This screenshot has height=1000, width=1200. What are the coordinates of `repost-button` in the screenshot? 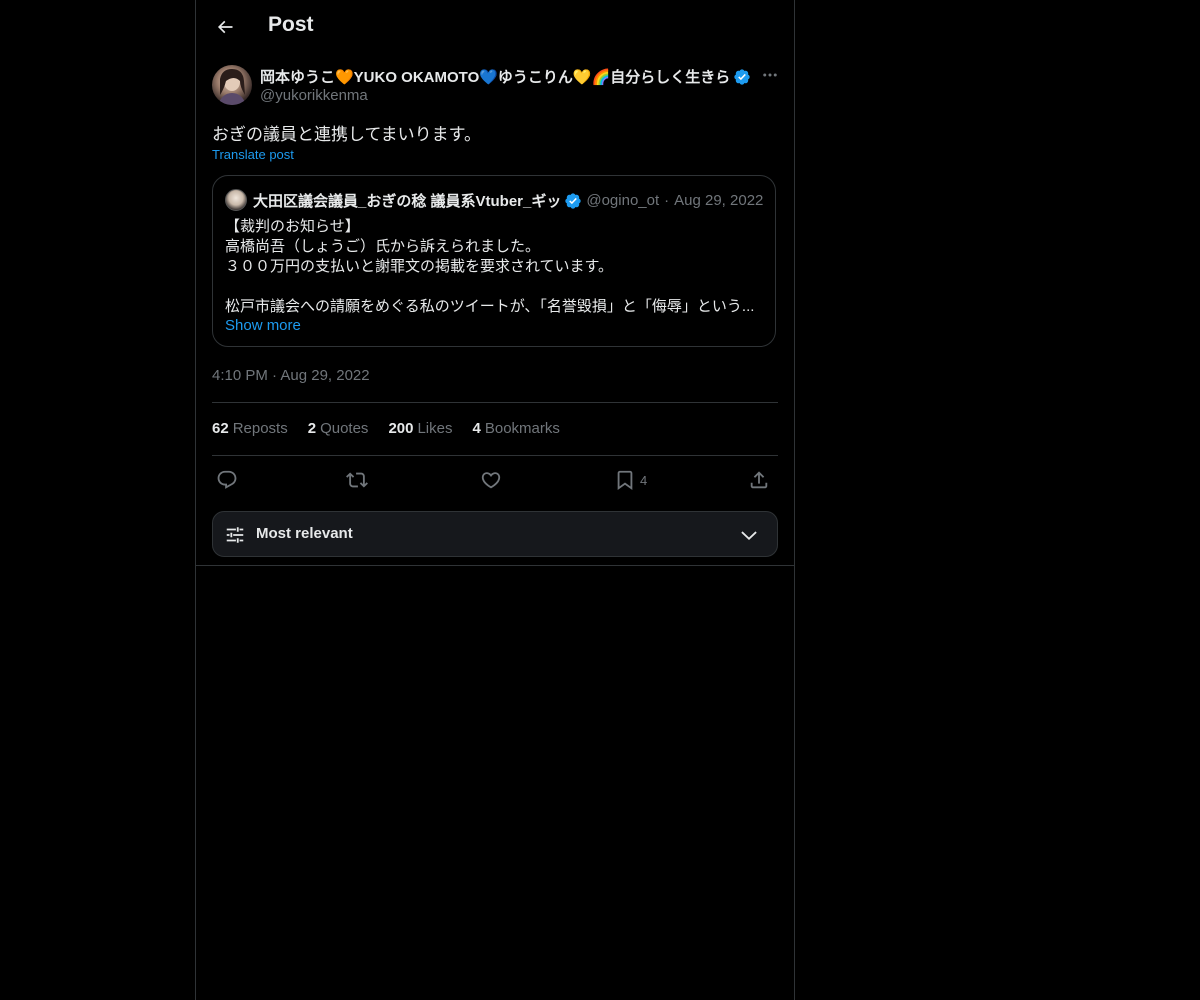 It's located at (357, 480).